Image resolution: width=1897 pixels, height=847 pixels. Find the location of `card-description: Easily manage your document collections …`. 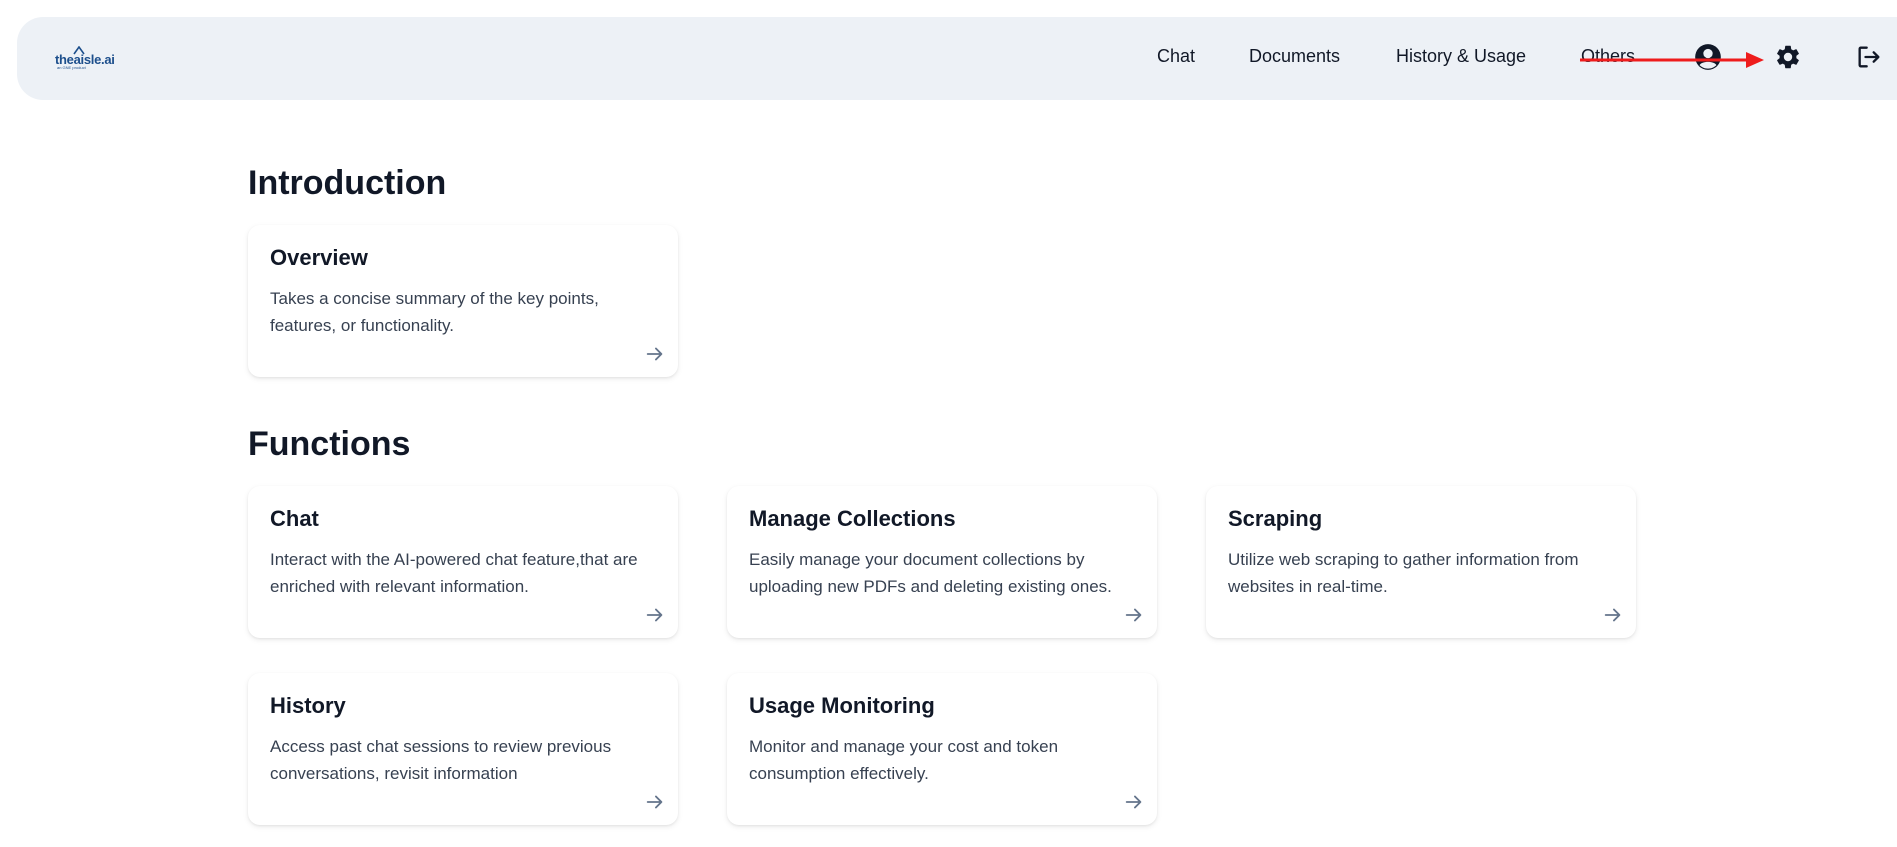

card-description: Easily manage your document collections … is located at coordinates (930, 573).